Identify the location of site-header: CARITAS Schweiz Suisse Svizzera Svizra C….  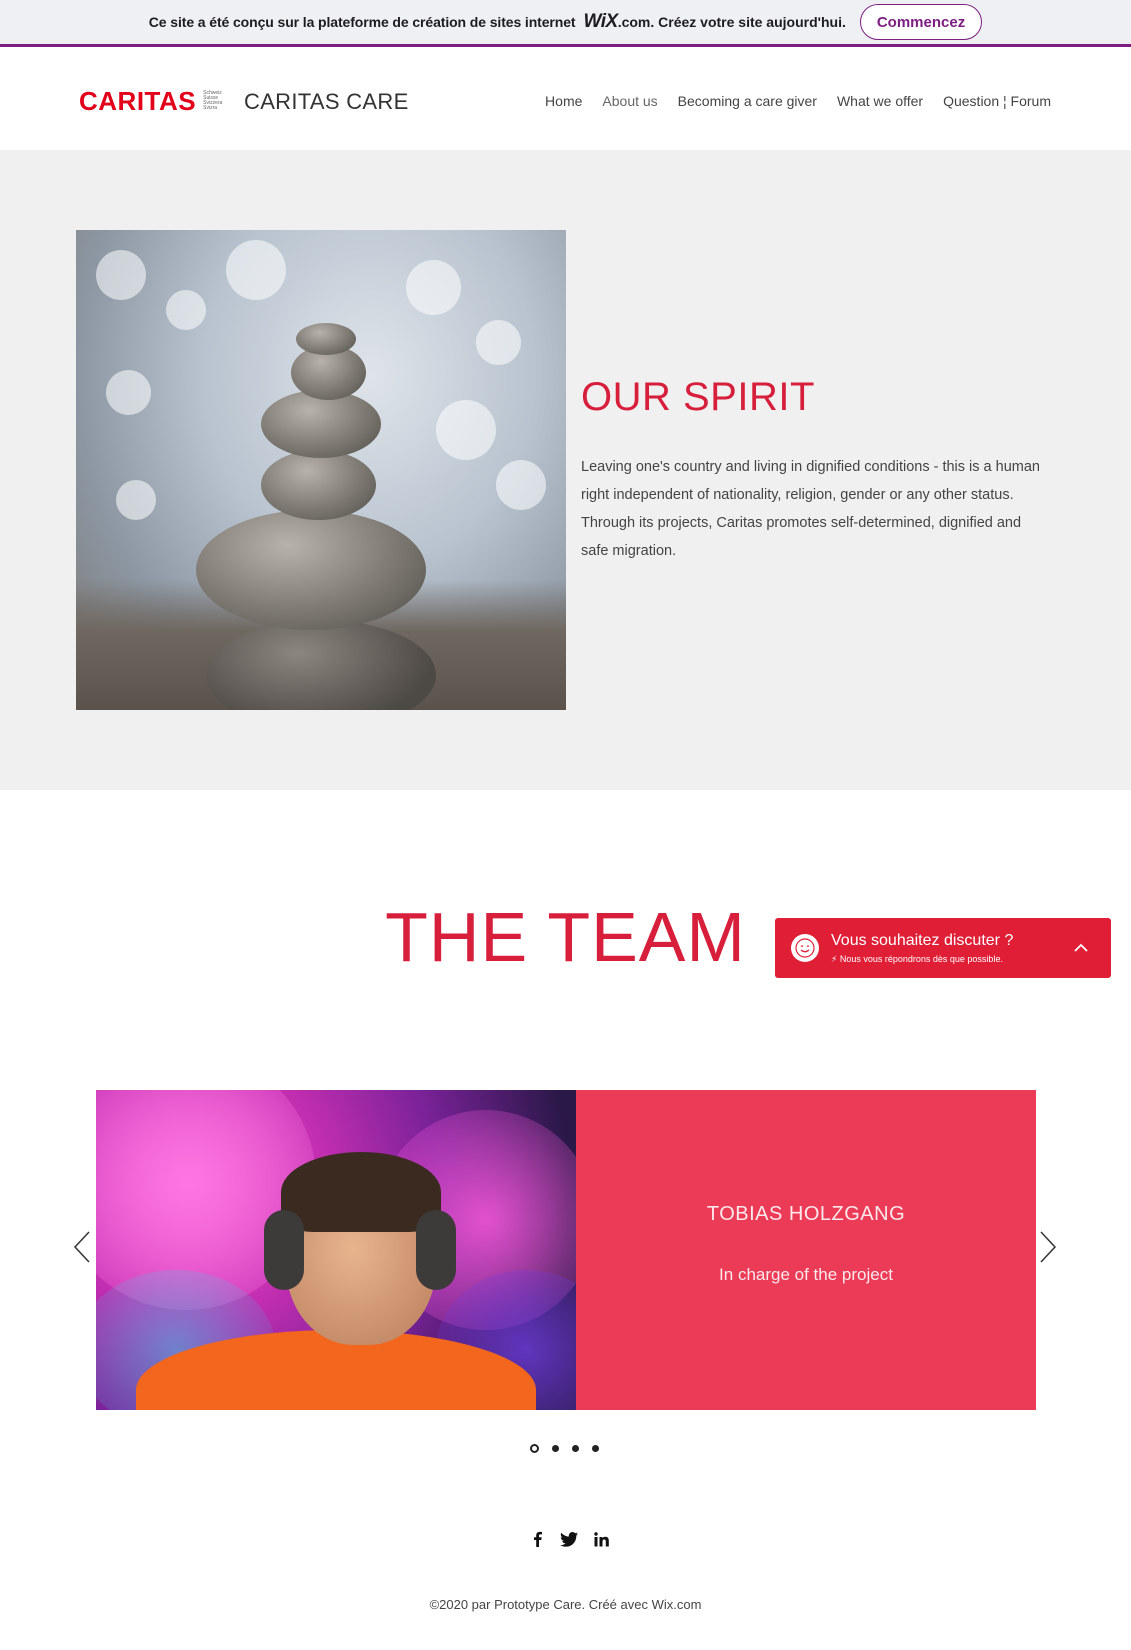
(565, 100).